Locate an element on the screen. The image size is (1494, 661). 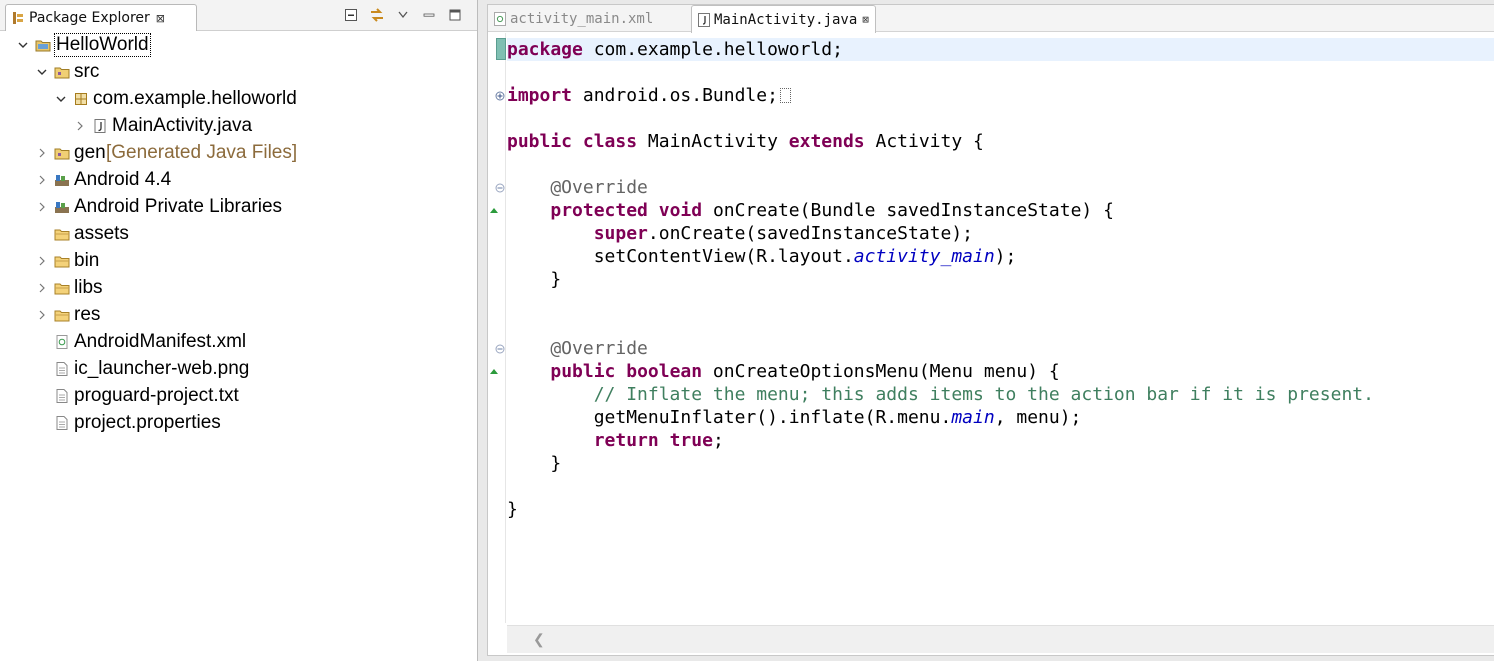
tree-item: proguard-project.txt is located at coordinates (238, 396).